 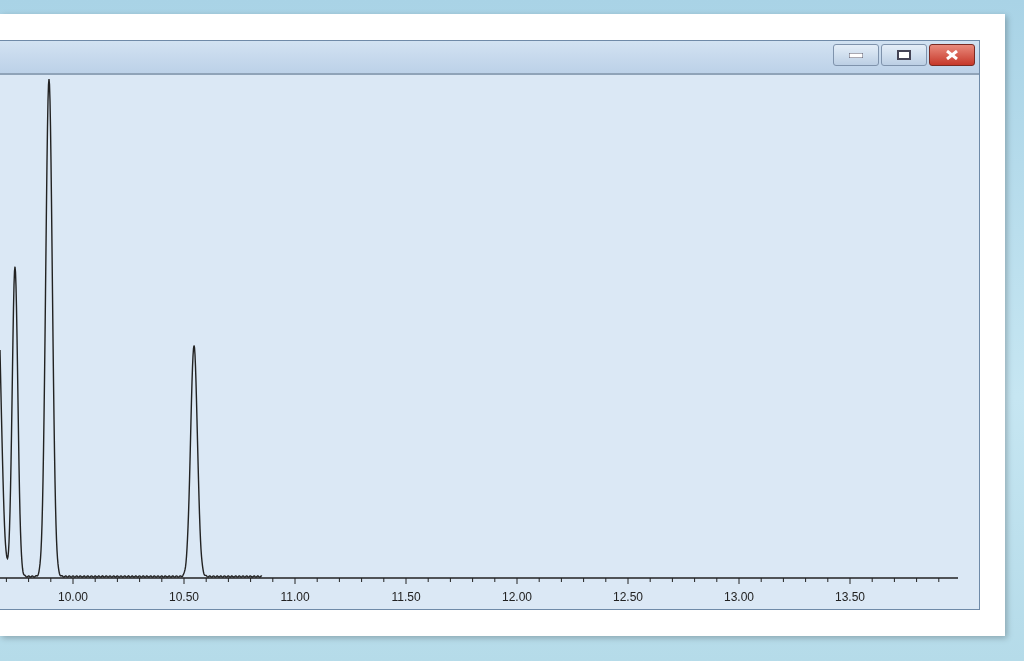 I want to click on maximize-button, so click(x=904, y=55).